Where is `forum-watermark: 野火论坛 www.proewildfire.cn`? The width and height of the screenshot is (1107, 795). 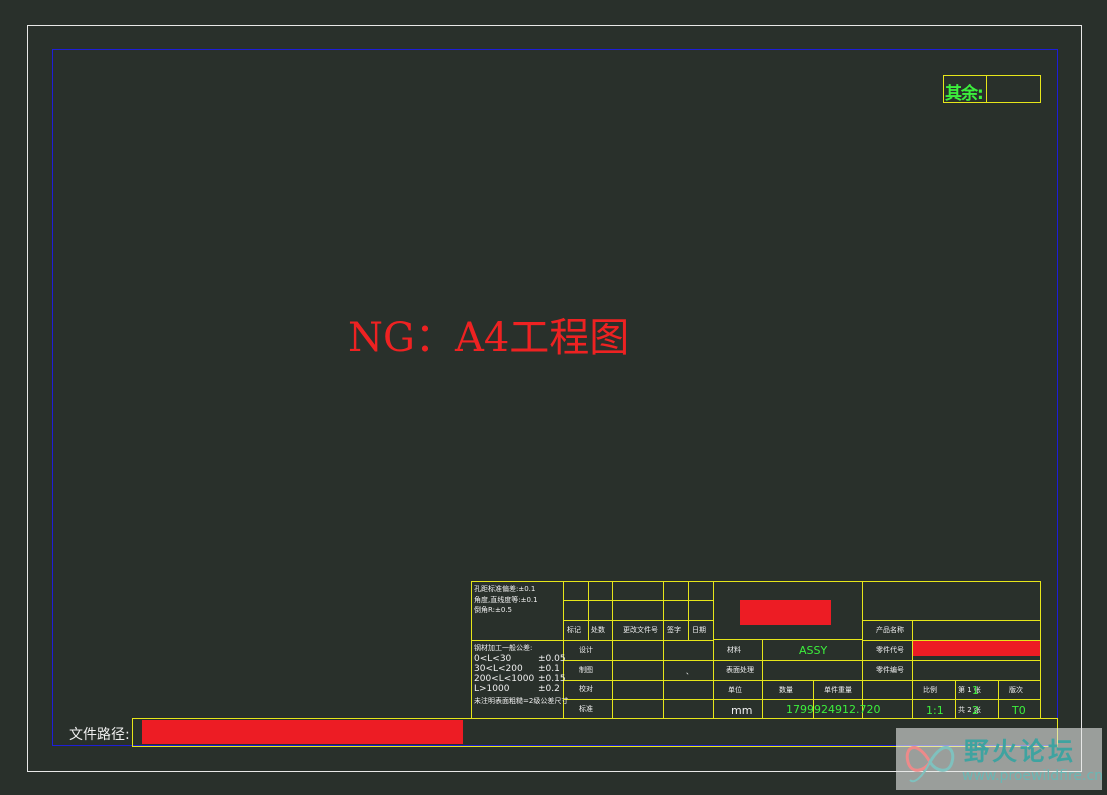
forum-watermark: 野火论坛 www.proewildfire.cn is located at coordinates (1000, 759).